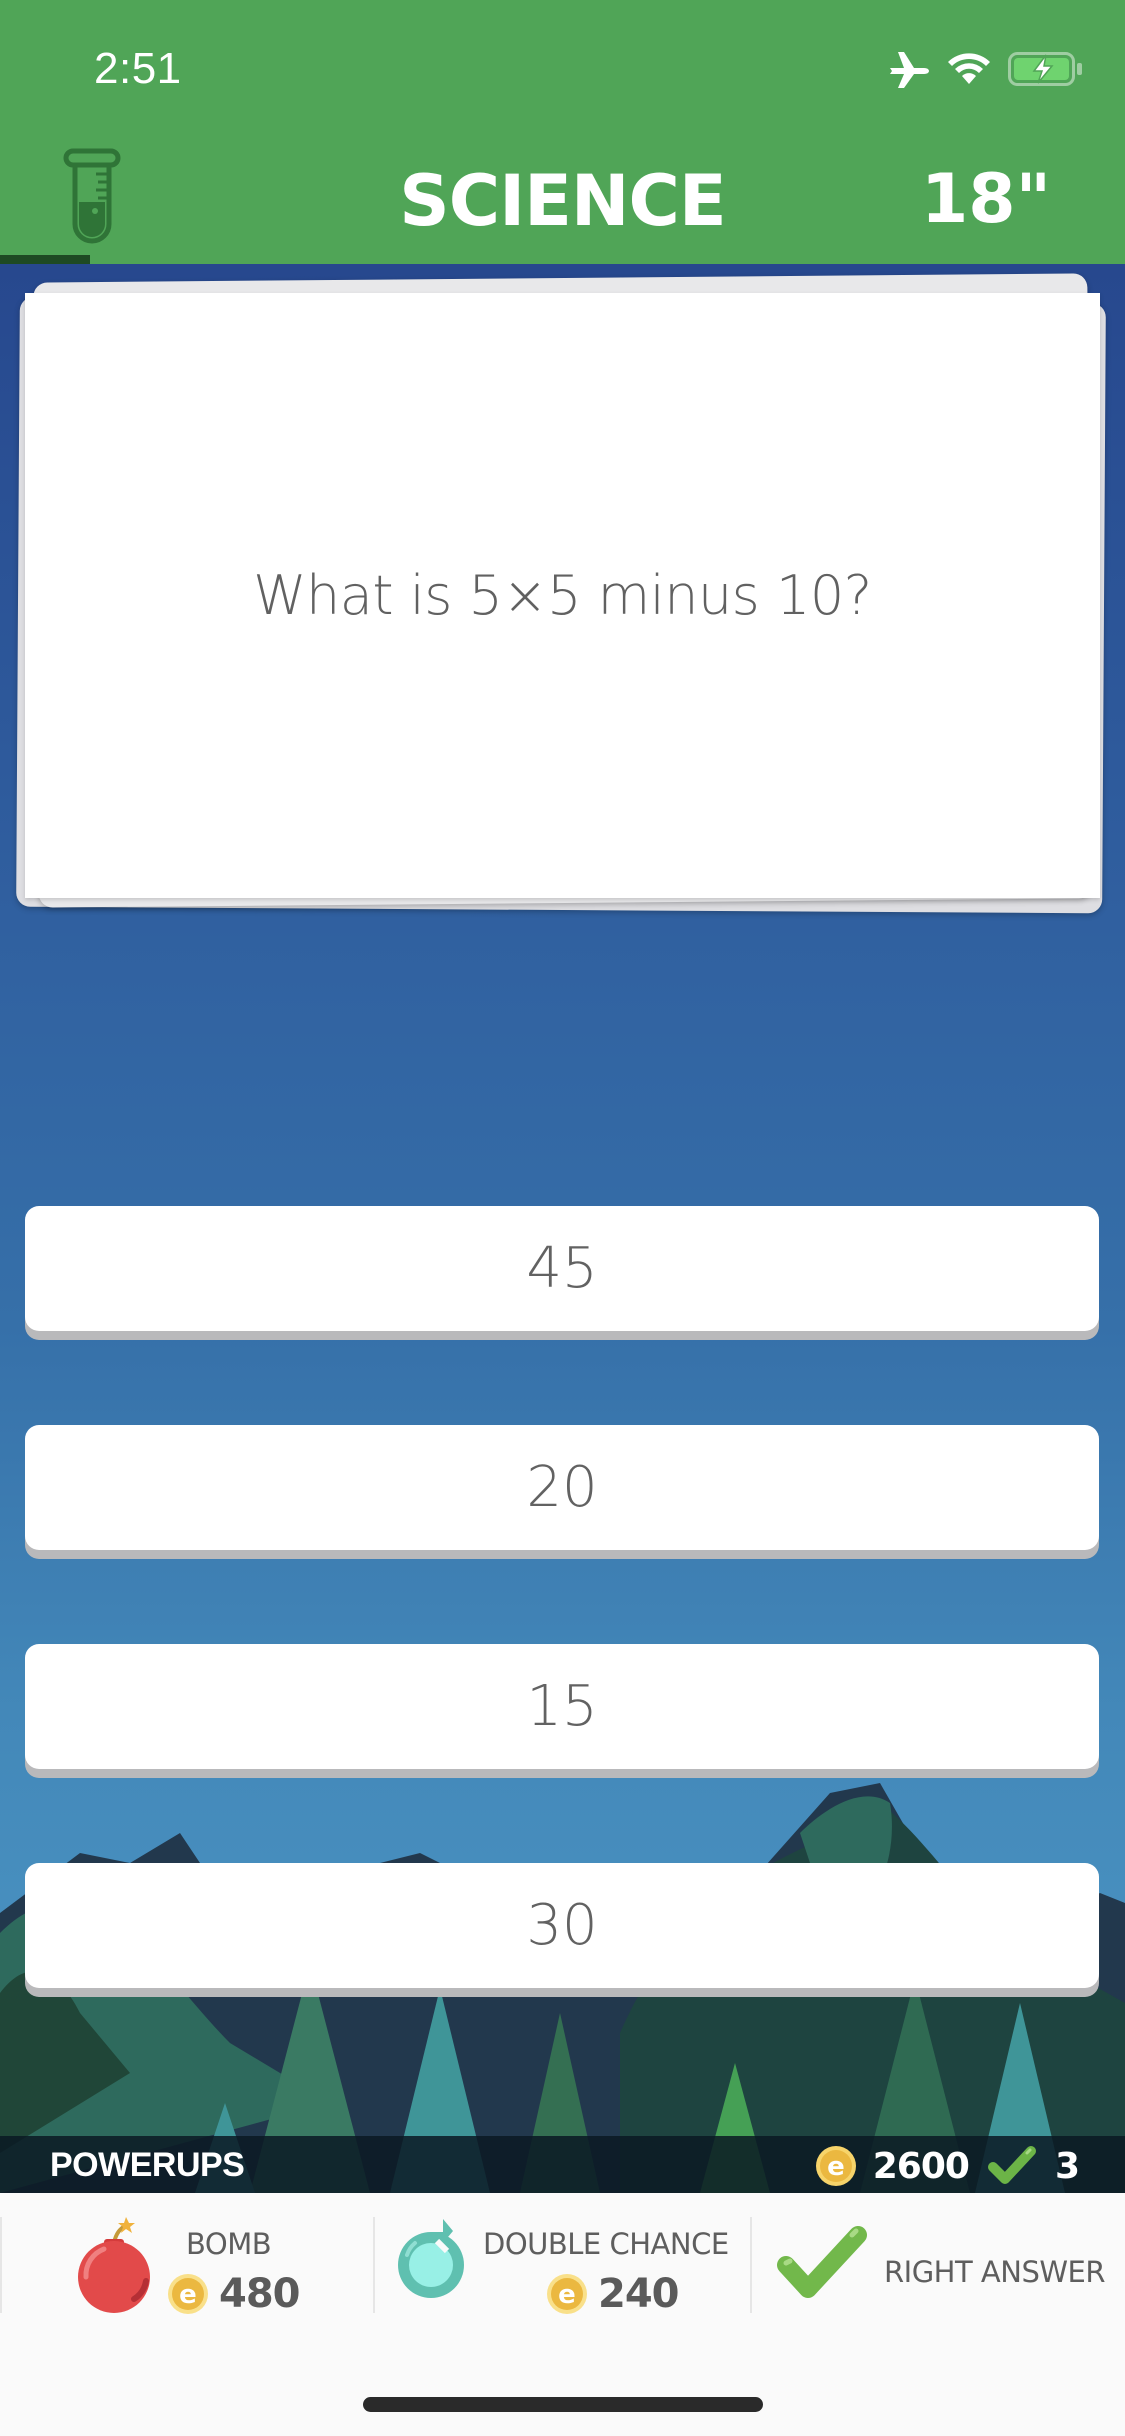 The height and width of the screenshot is (2436, 1125). What do you see at coordinates (969, 68) in the screenshot?
I see `wifi-icon` at bounding box center [969, 68].